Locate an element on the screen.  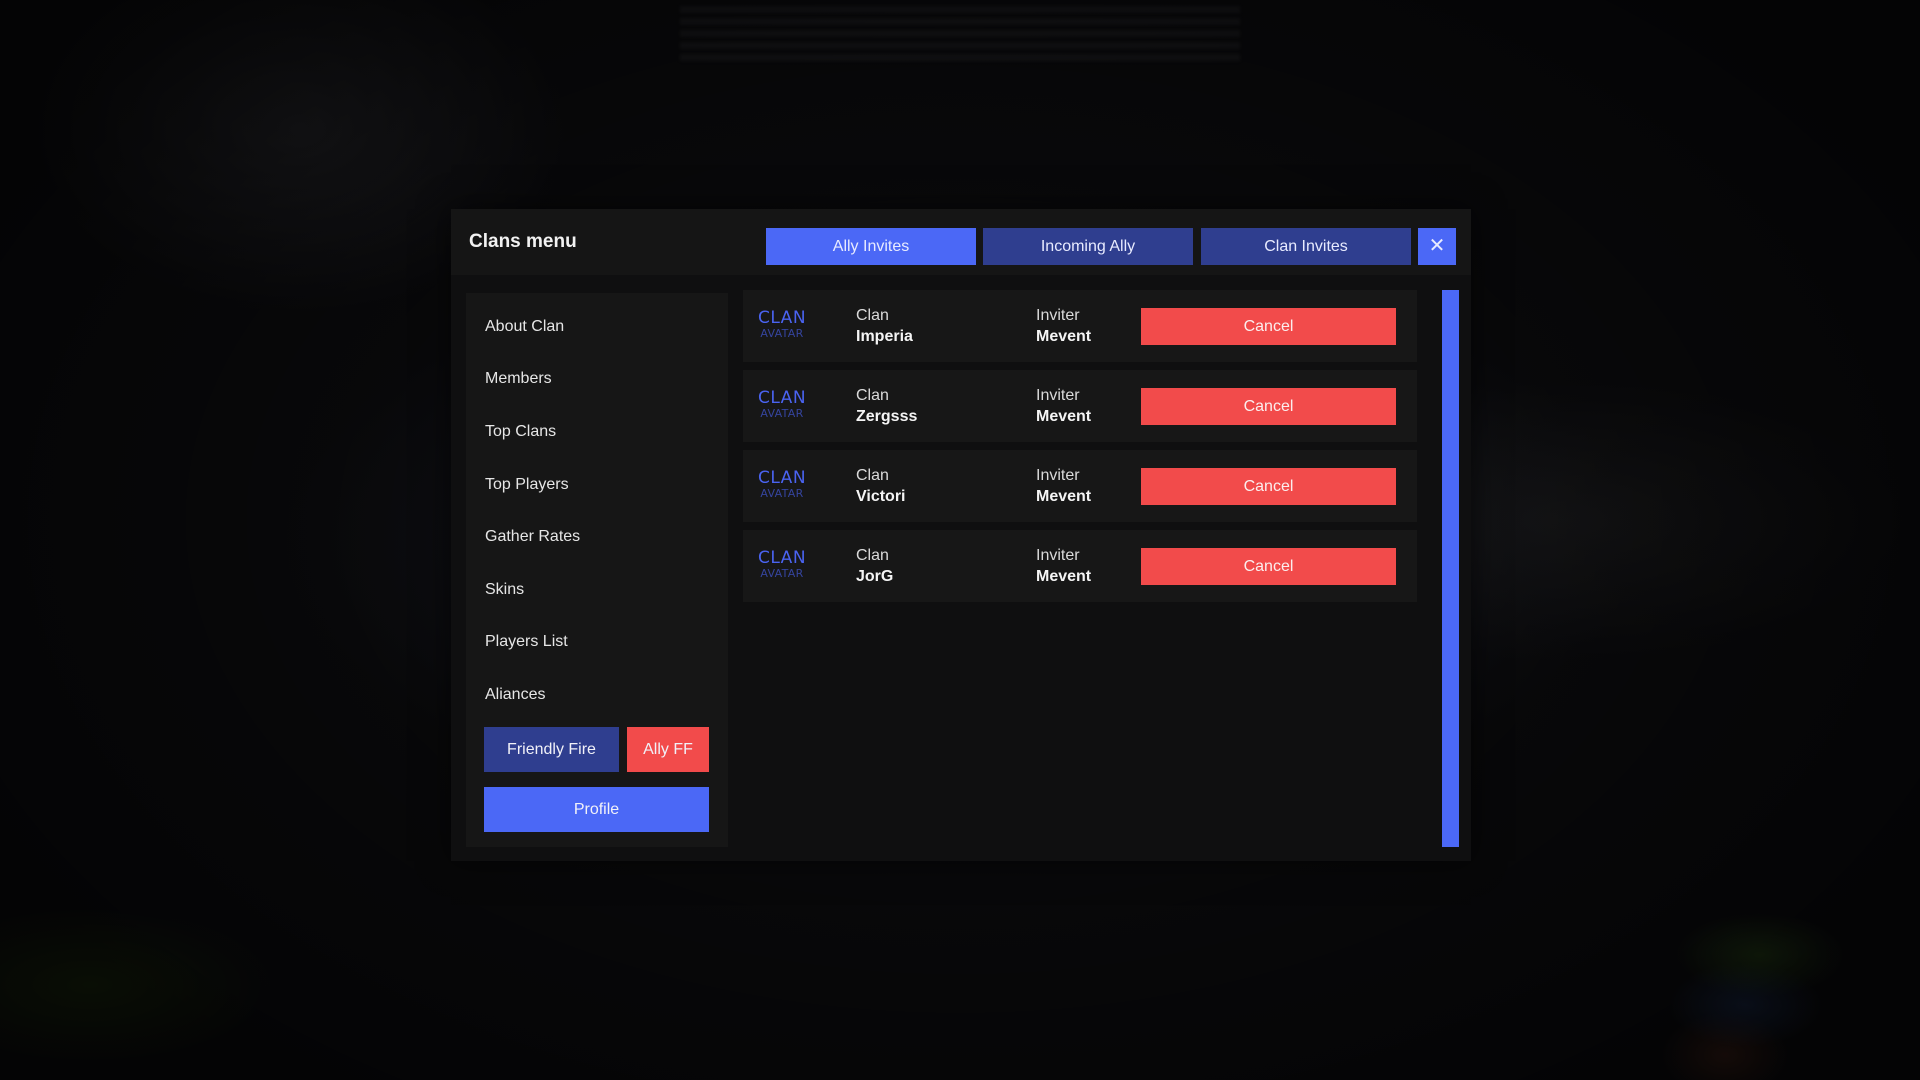
scrollbar is located at coordinates (1450, 568).